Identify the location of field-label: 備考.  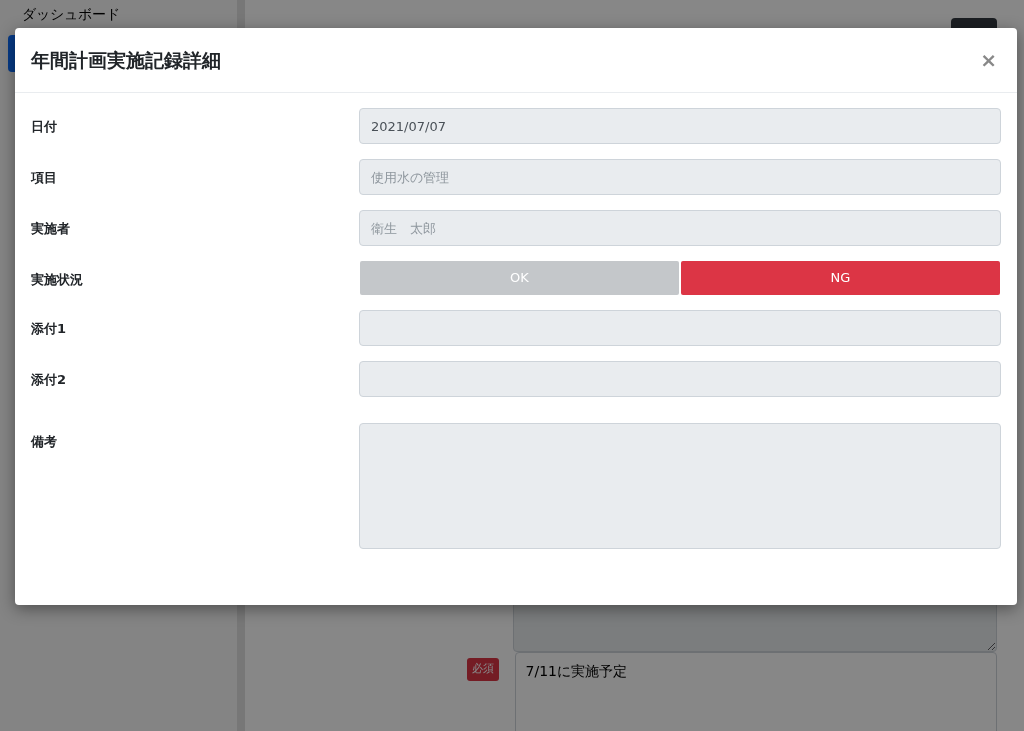
(44, 442).